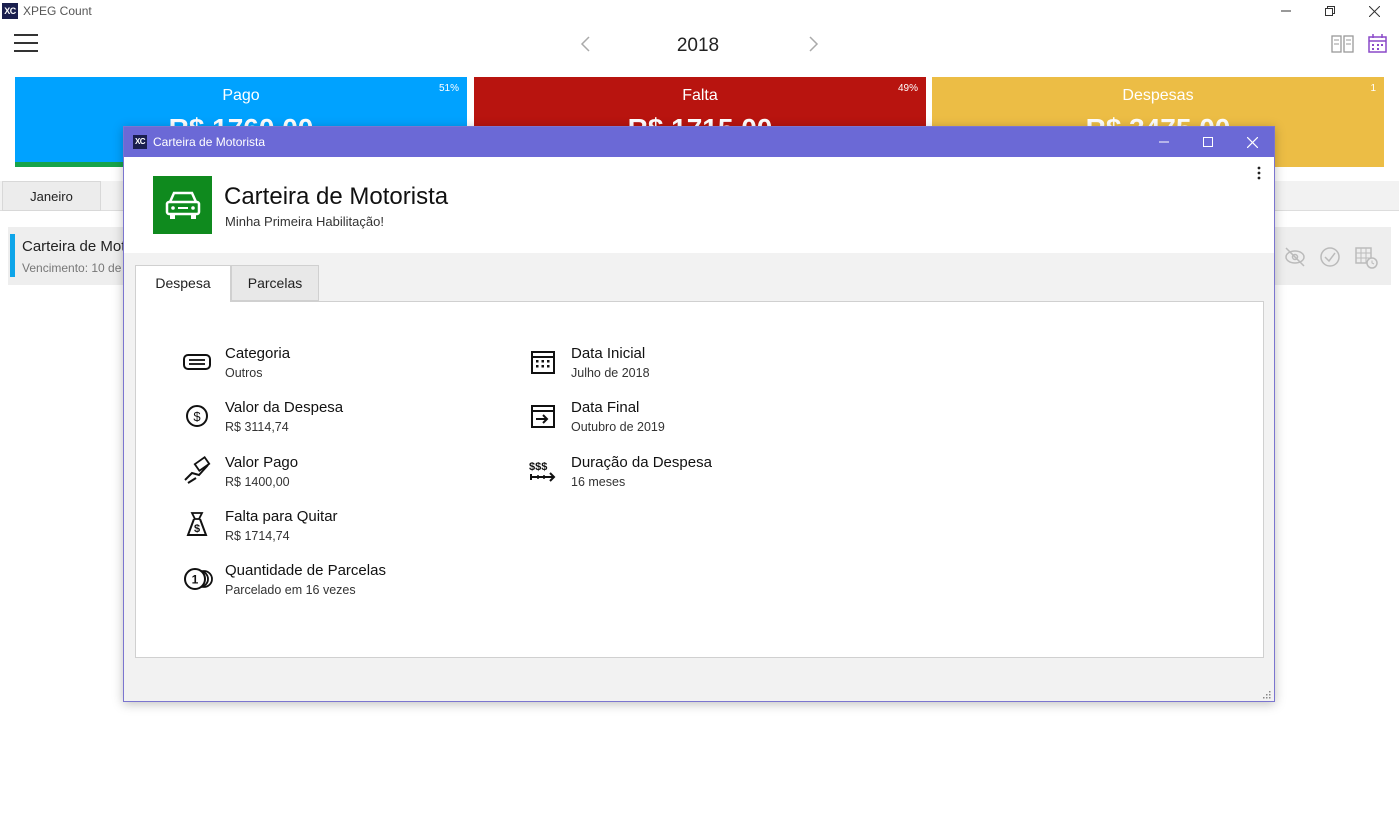  What do you see at coordinates (262, 462) in the screenshot?
I see `field-label: Valor Pago` at bounding box center [262, 462].